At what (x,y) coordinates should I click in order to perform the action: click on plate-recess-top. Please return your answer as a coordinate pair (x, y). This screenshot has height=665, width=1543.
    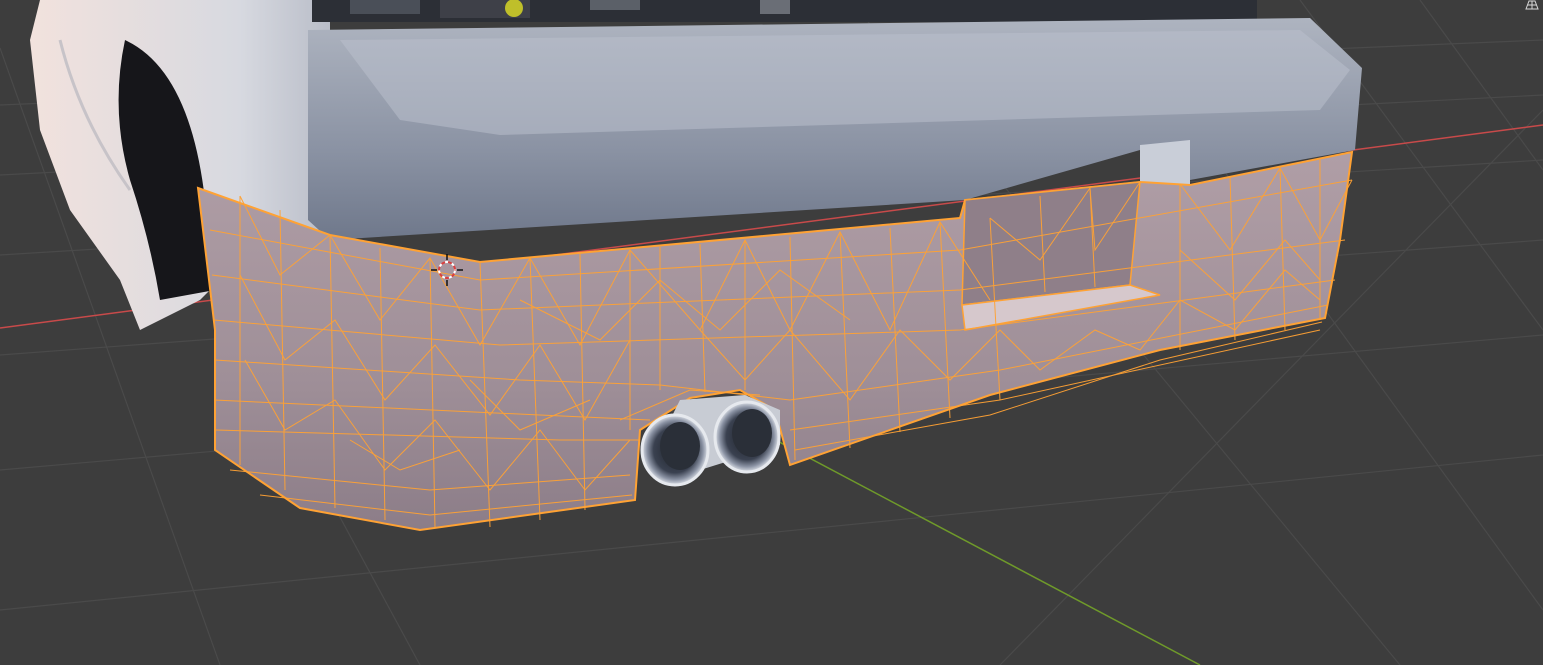
    Looking at the image, I should click on (1165, 162).